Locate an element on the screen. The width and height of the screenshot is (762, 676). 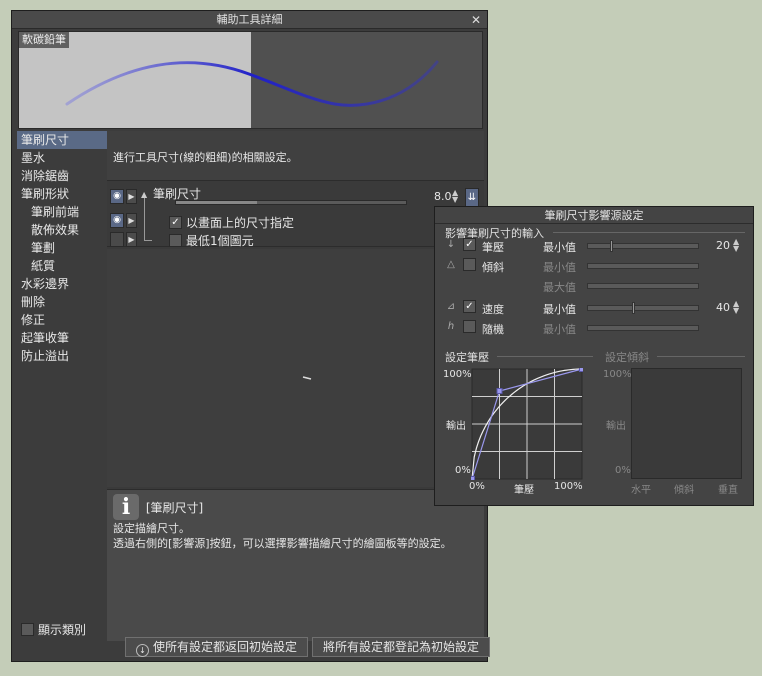
eye-off-icon is located at coordinates (117, 239).